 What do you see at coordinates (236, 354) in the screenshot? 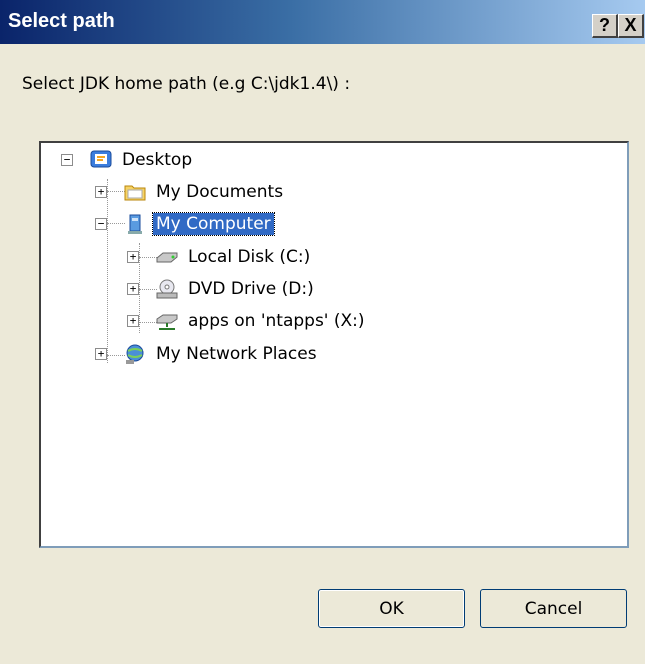
I see `tree-item-label: My Network Places` at bounding box center [236, 354].